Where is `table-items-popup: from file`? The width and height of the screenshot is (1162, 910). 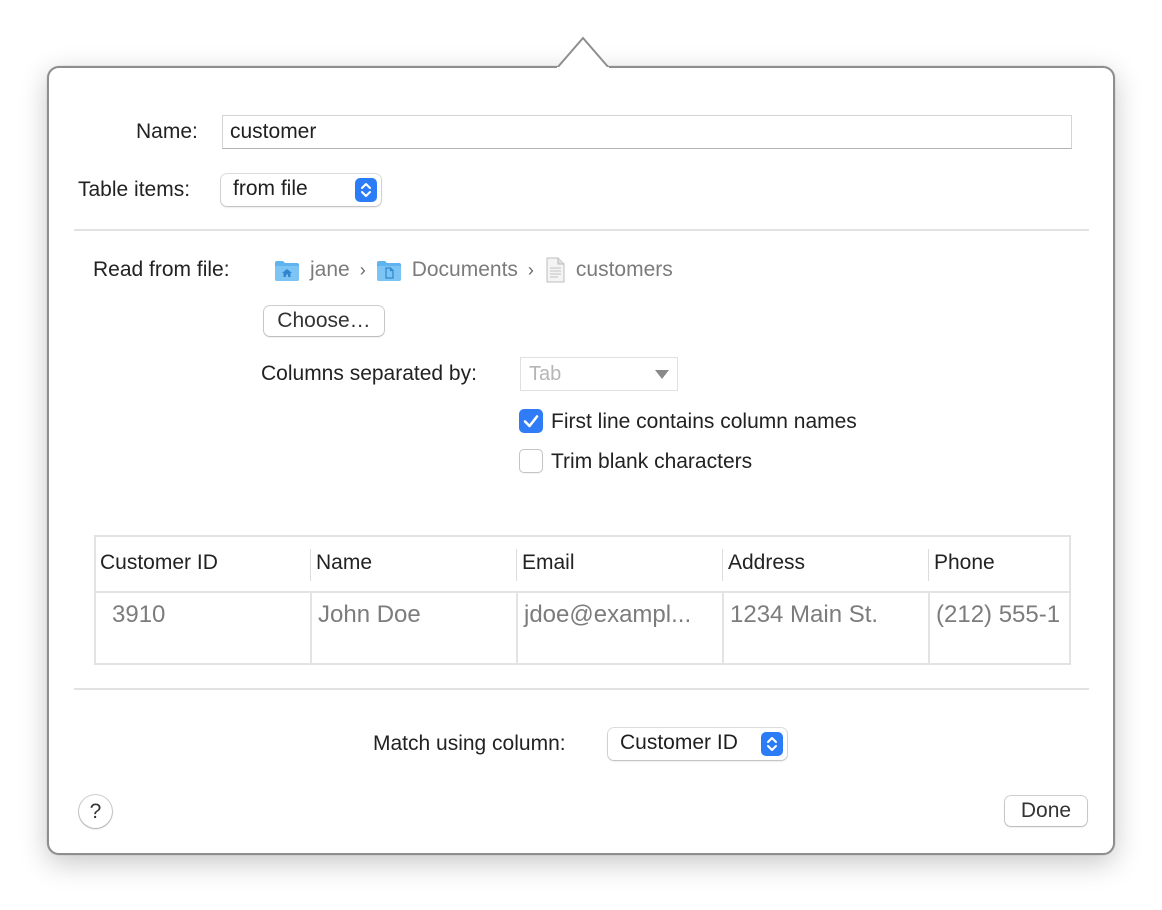 table-items-popup: from file is located at coordinates (301, 190).